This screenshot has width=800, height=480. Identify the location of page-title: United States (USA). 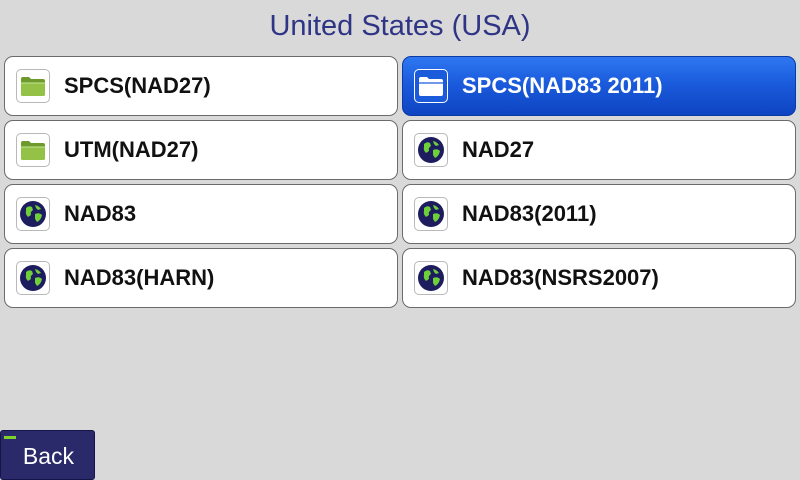
(400, 26).